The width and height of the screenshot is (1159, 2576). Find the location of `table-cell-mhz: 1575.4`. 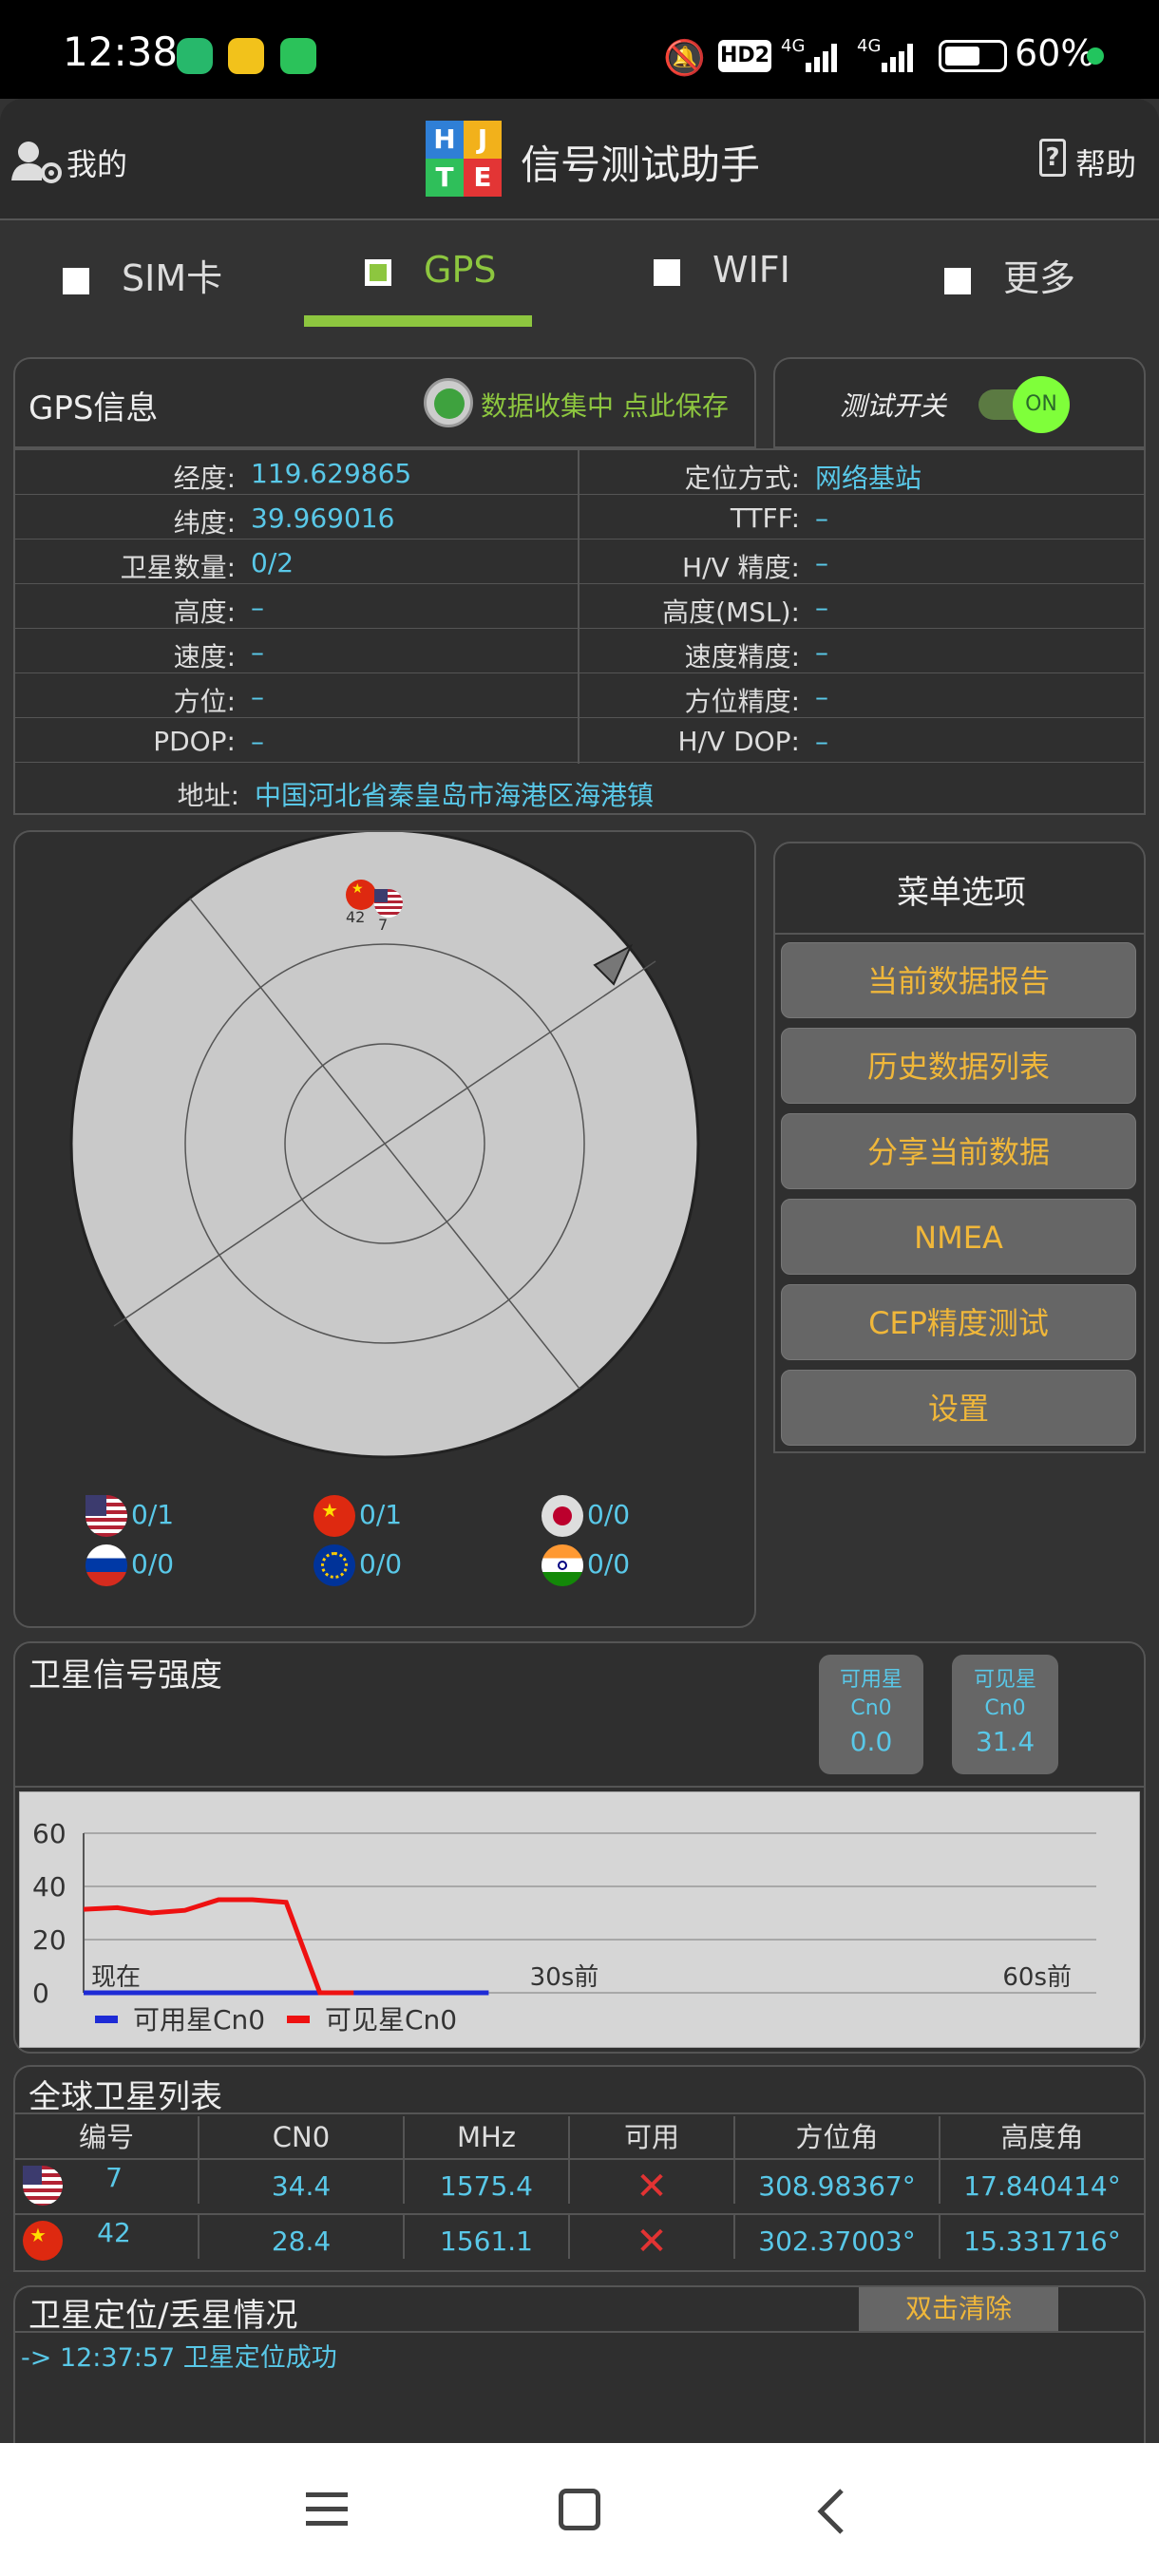

table-cell-mhz: 1575.4 is located at coordinates (485, 2182).